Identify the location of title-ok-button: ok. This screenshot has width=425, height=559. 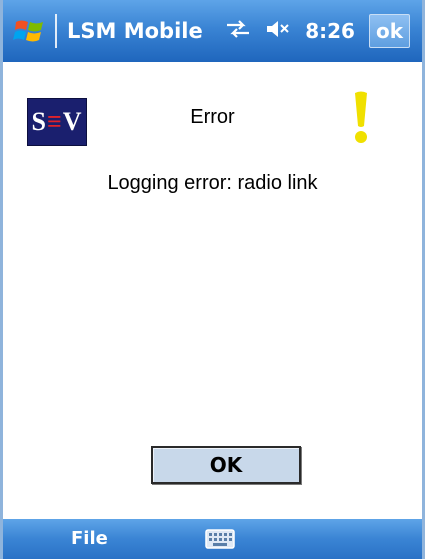
(389, 31).